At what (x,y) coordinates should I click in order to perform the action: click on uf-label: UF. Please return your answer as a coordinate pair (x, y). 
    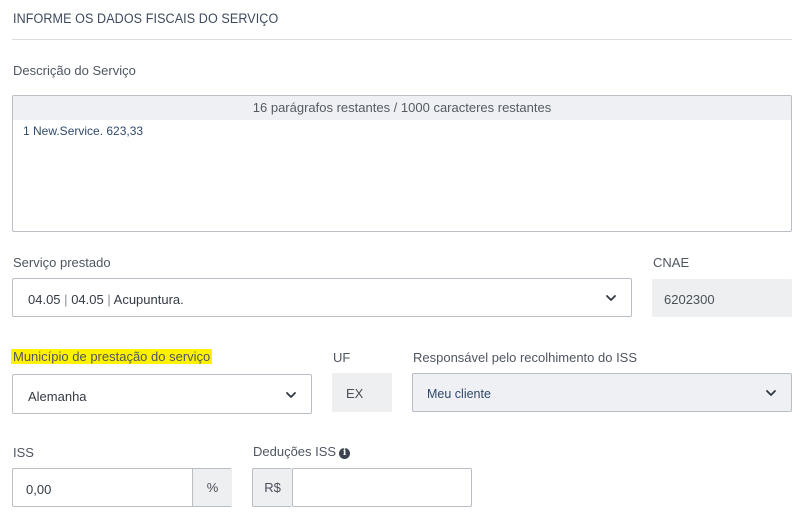
    Looking at the image, I should click on (342, 357).